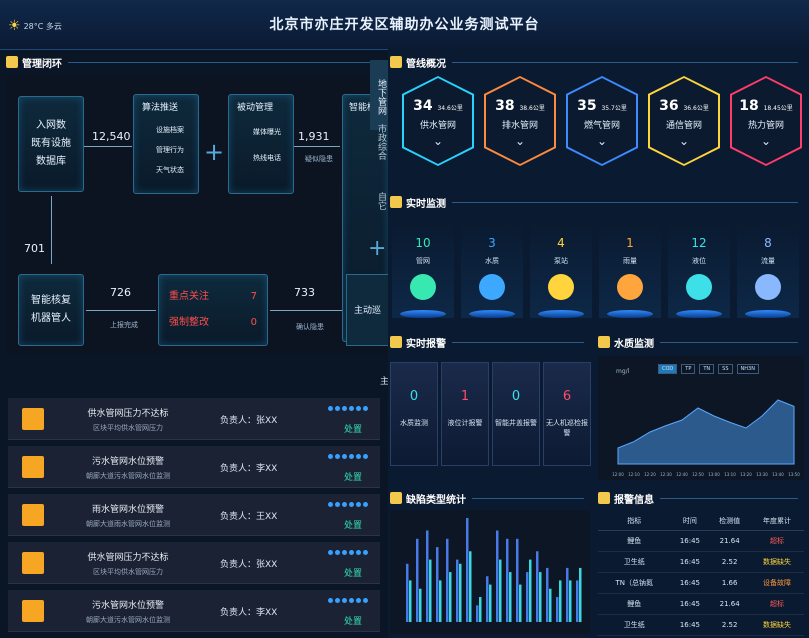 The width and height of the screenshot is (809, 638). I want to click on section-realtime-alarm: 实时报警, so click(490, 342).